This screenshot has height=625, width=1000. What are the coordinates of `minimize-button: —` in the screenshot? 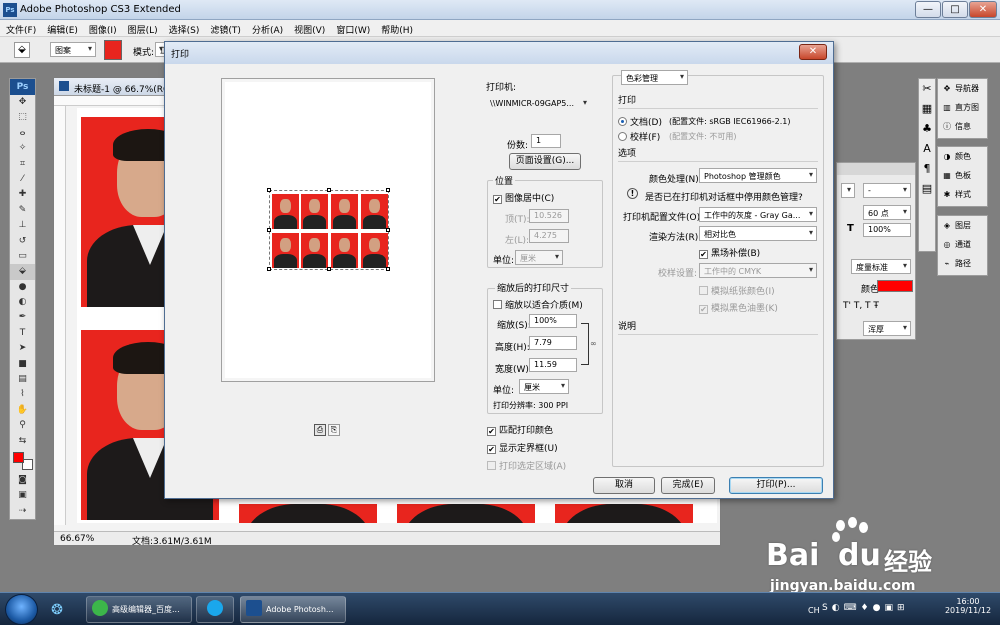 It's located at (928, 9).